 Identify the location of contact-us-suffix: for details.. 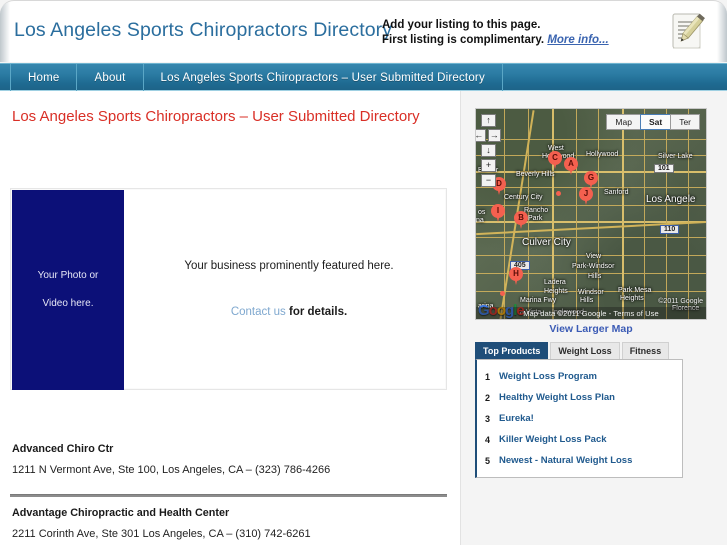
(316, 312).